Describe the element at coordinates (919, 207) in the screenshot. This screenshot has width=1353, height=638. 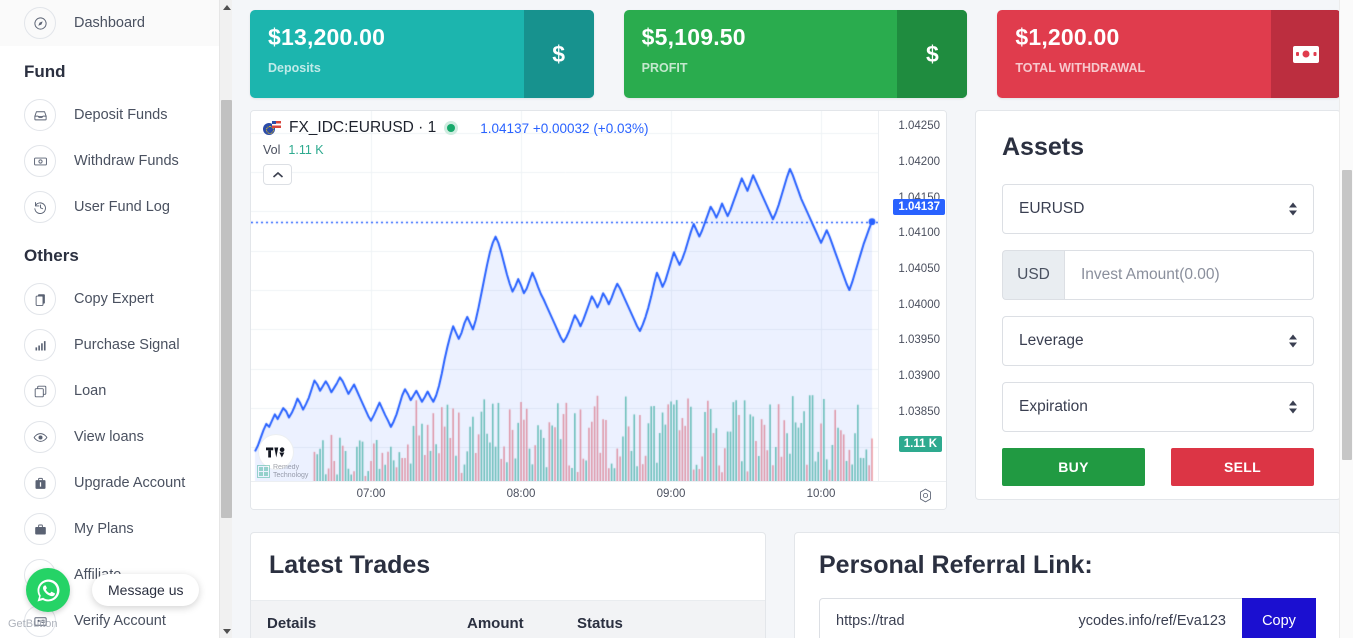
I see `current-price-badge: 1.04137` at that location.